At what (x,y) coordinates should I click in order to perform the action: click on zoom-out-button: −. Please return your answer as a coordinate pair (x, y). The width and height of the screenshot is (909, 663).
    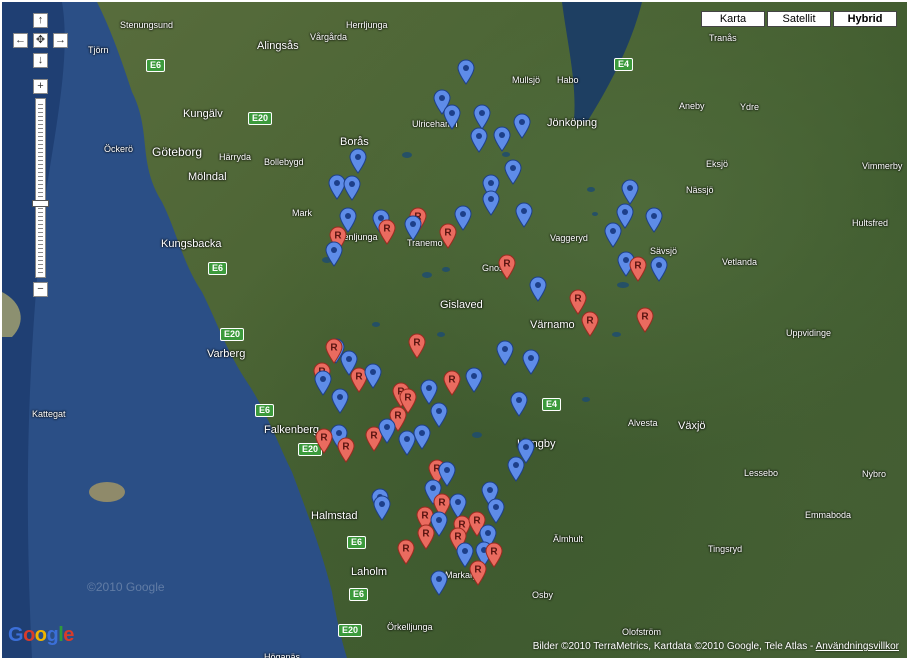
    Looking at the image, I should click on (40, 289).